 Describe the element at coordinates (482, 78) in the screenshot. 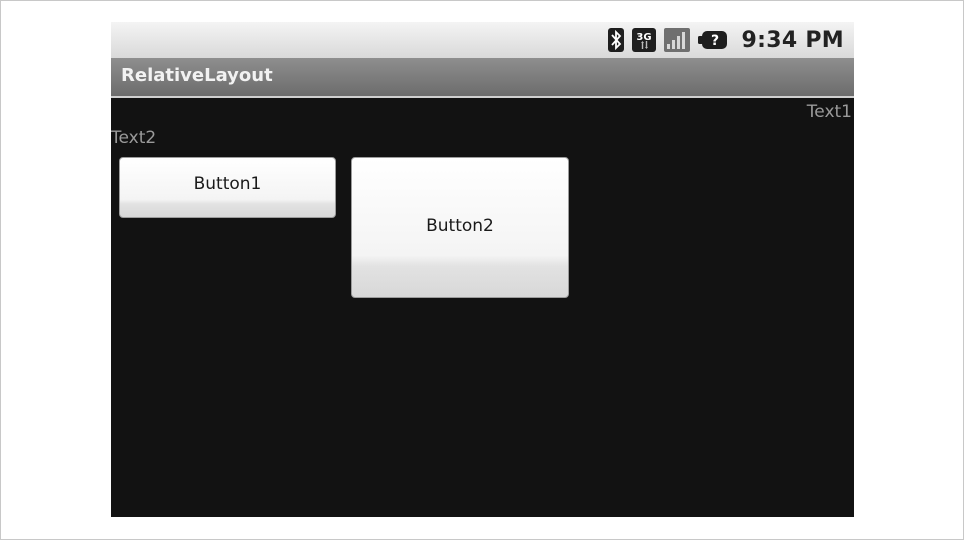

I see `title-bar: RelativeLayout` at that location.